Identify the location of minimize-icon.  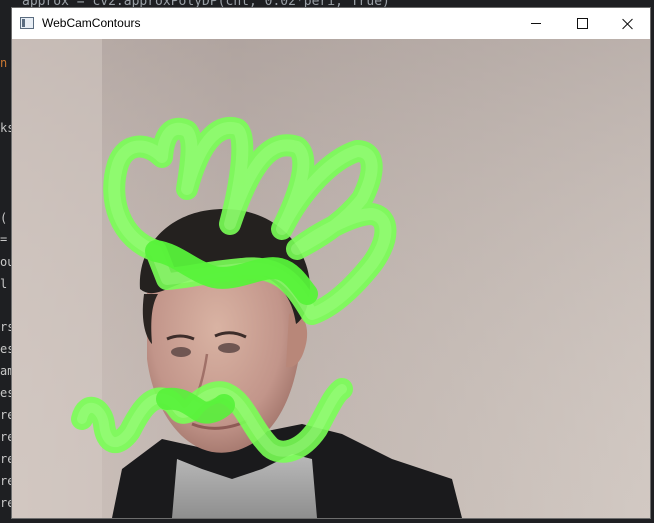
(536, 23).